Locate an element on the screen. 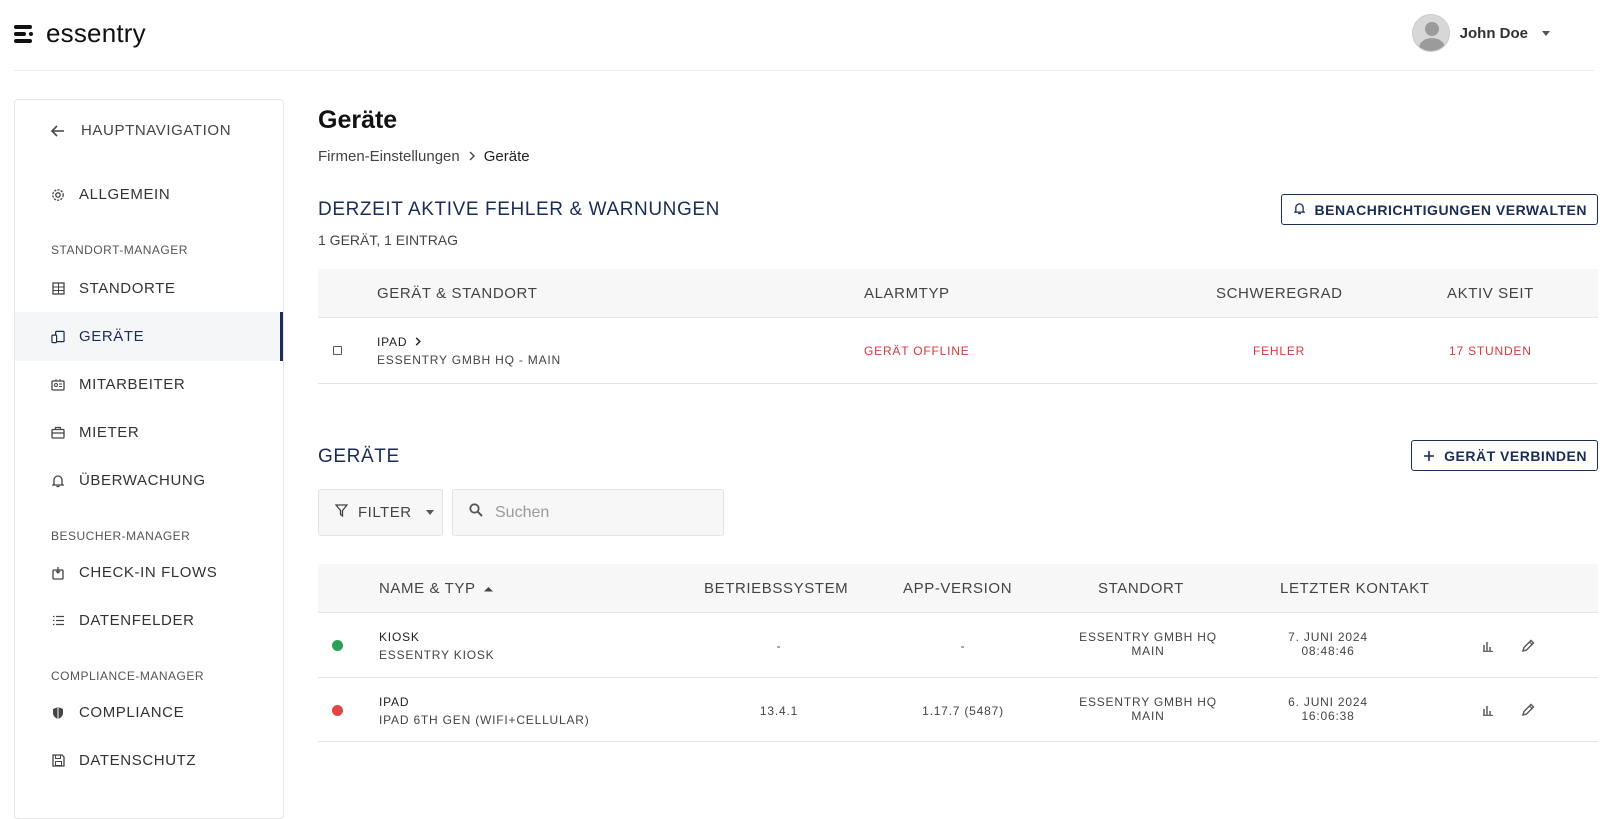 This screenshot has height=819, width=1608. logo: essentry is located at coordinates (80, 33).